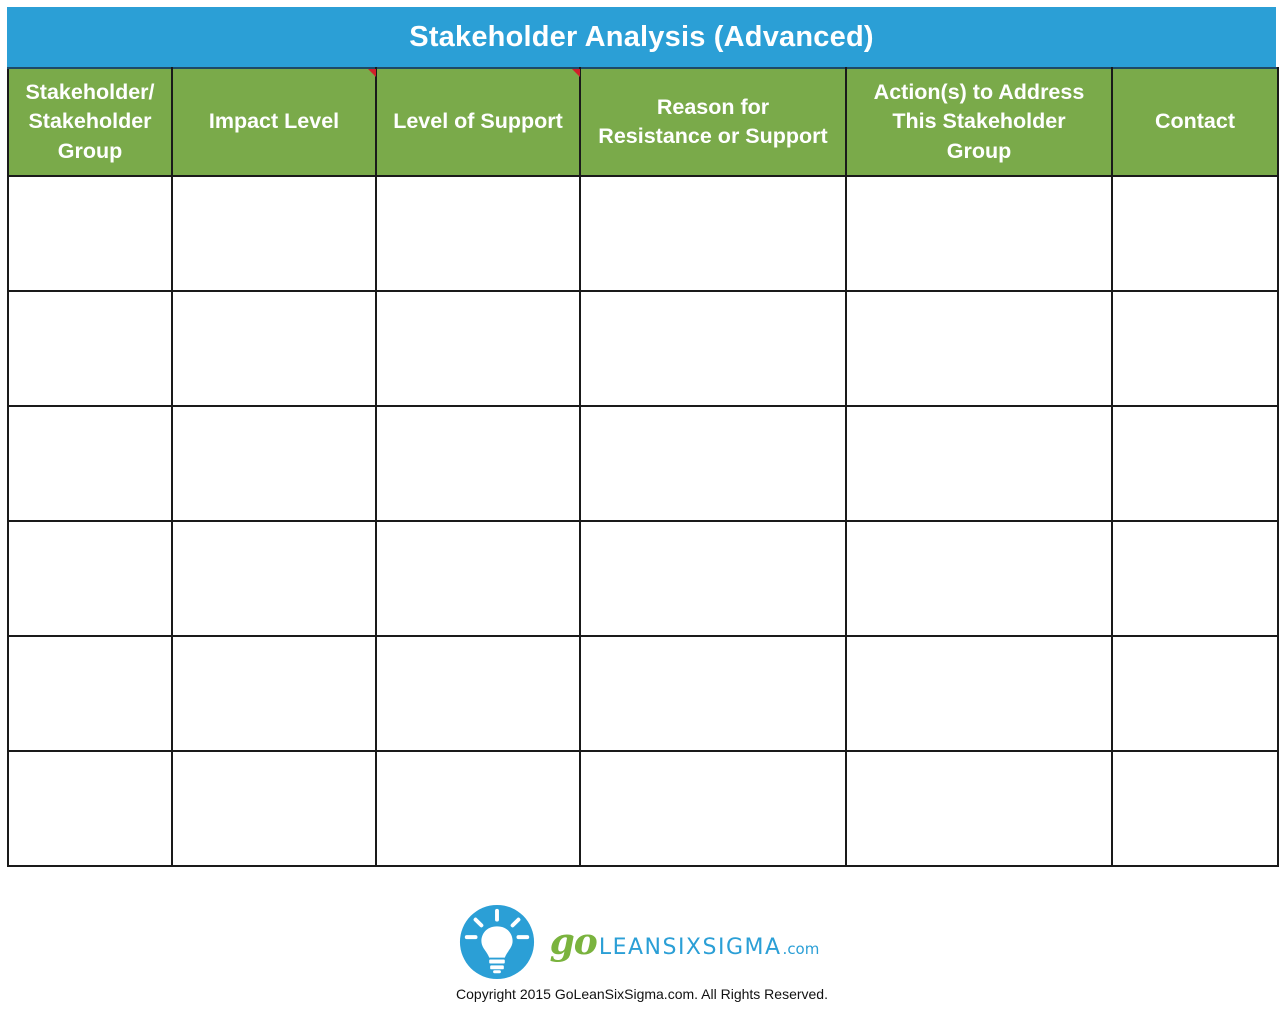  Describe the element at coordinates (496, 942) in the screenshot. I see `lightbulb-icon` at that location.